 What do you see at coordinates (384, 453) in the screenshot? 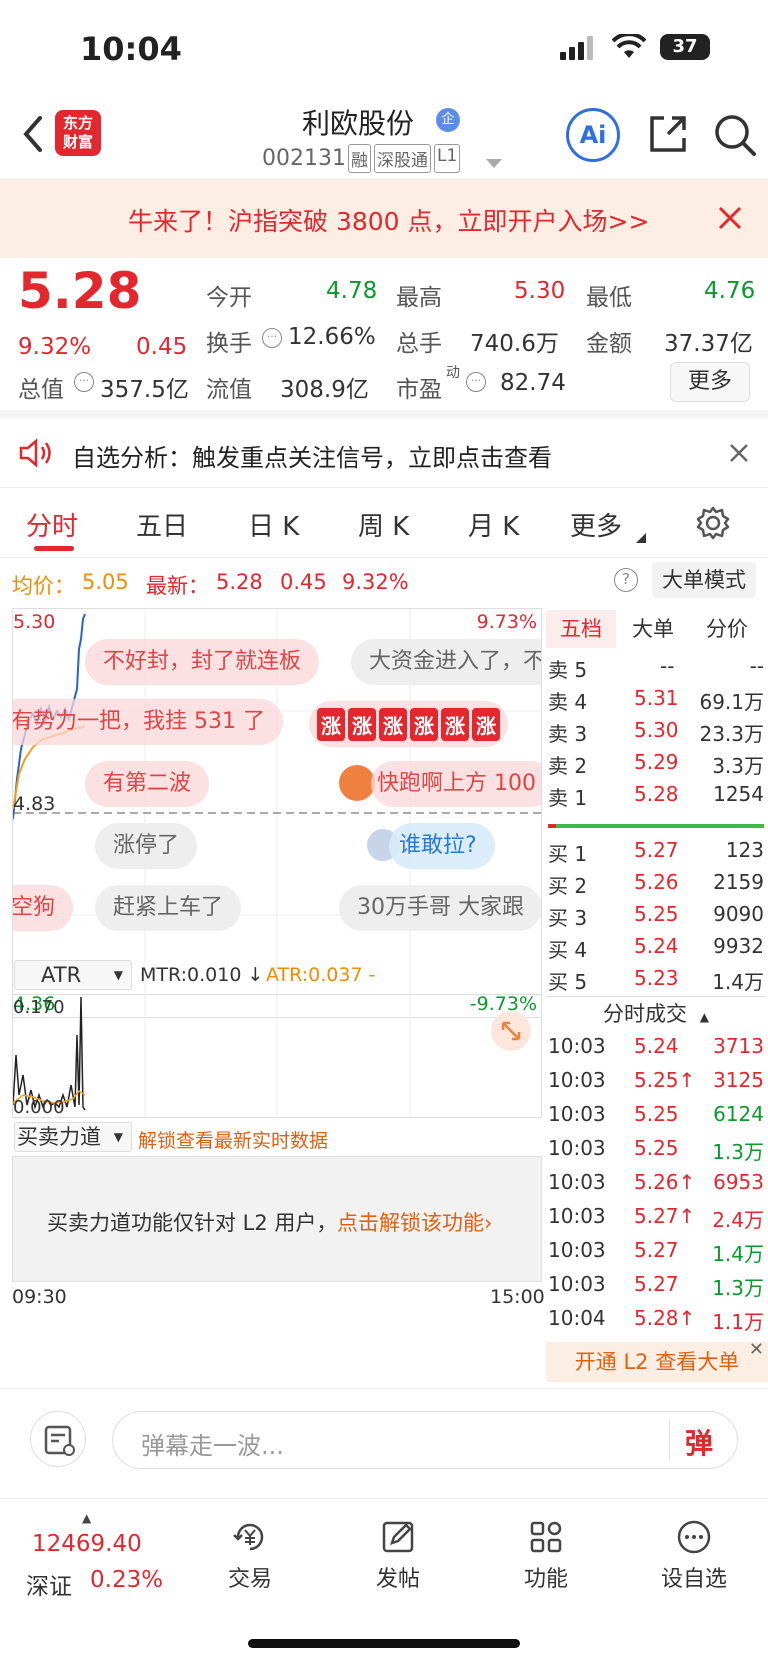
I see `analysis-notice: 自选分析：触发重点关注信号，立即点击查看` at bounding box center [384, 453].